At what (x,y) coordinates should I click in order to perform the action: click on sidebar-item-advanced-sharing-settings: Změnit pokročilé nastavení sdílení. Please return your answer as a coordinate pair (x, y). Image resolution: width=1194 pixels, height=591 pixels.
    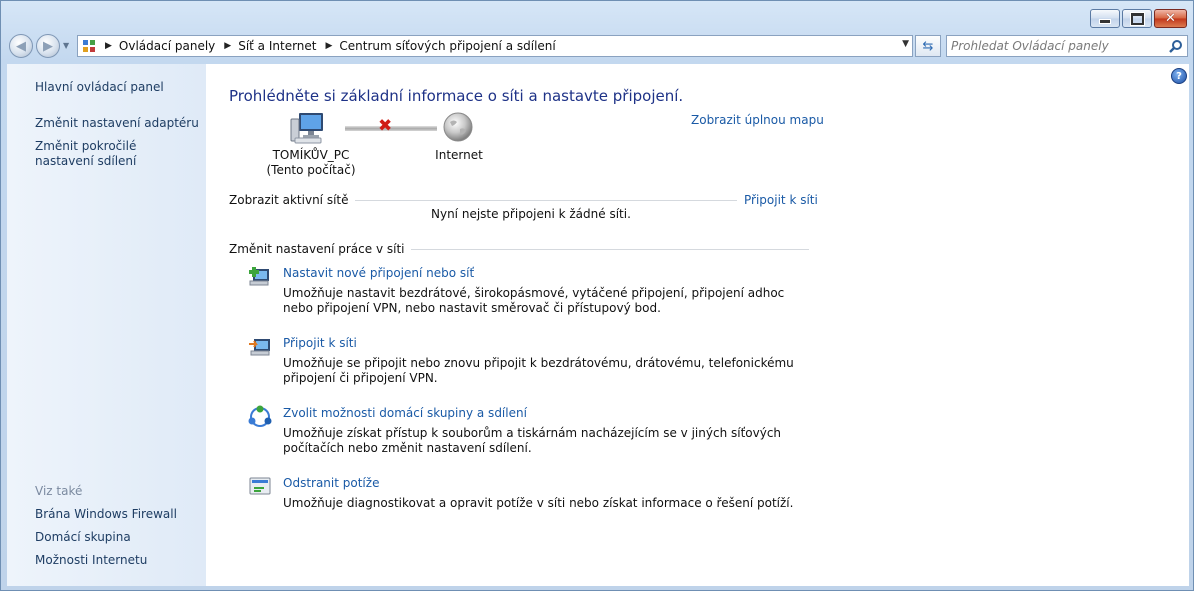
    Looking at the image, I should click on (115, 154).